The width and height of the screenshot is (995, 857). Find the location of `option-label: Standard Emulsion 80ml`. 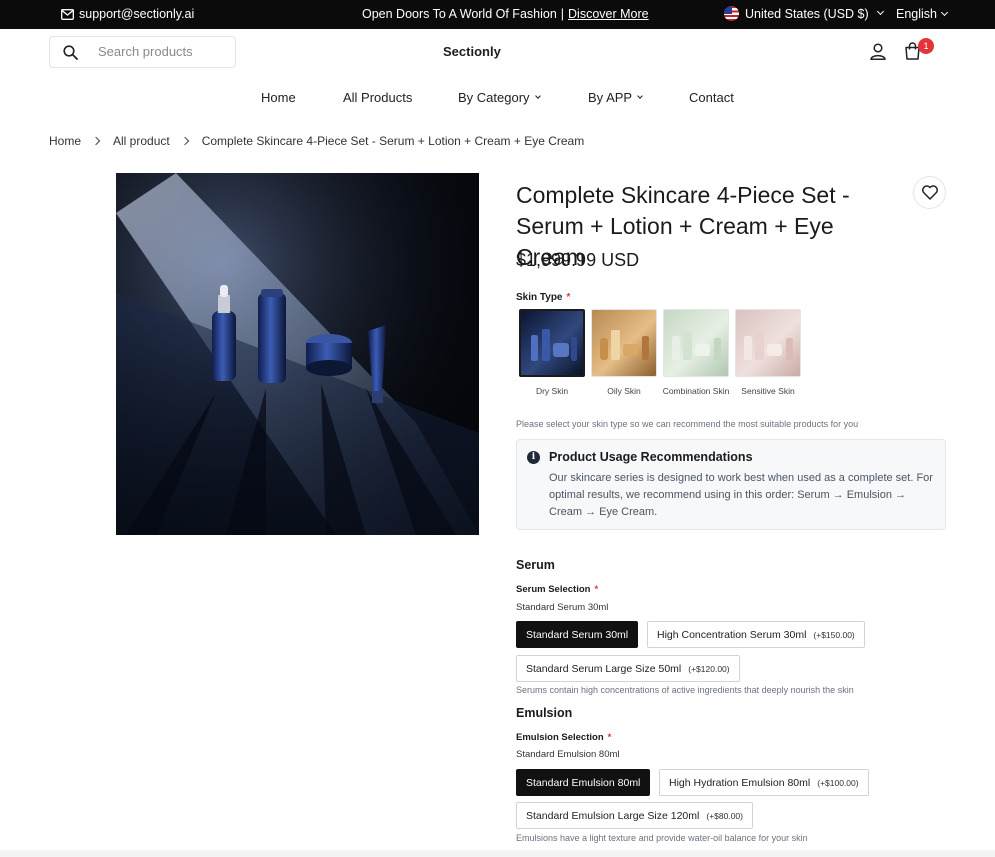

option-label: Standard Emulsion 80ml is located at coordinates (583, 782).